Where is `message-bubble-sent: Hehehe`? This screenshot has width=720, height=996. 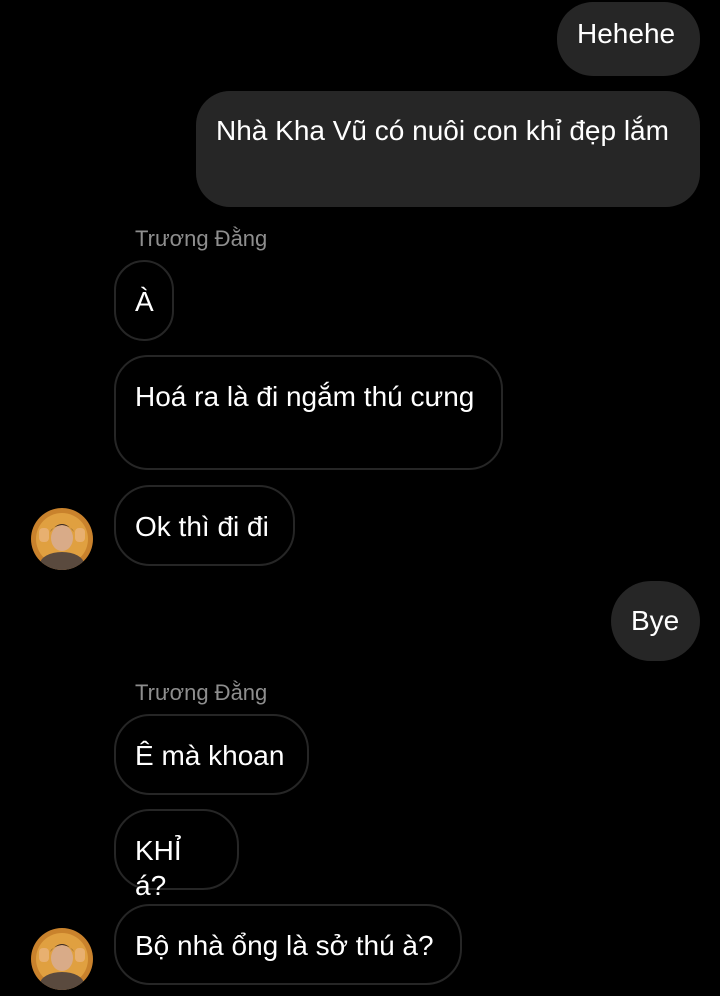 message-bubble-sent: Hehehe is located at coordinates (628, 39).